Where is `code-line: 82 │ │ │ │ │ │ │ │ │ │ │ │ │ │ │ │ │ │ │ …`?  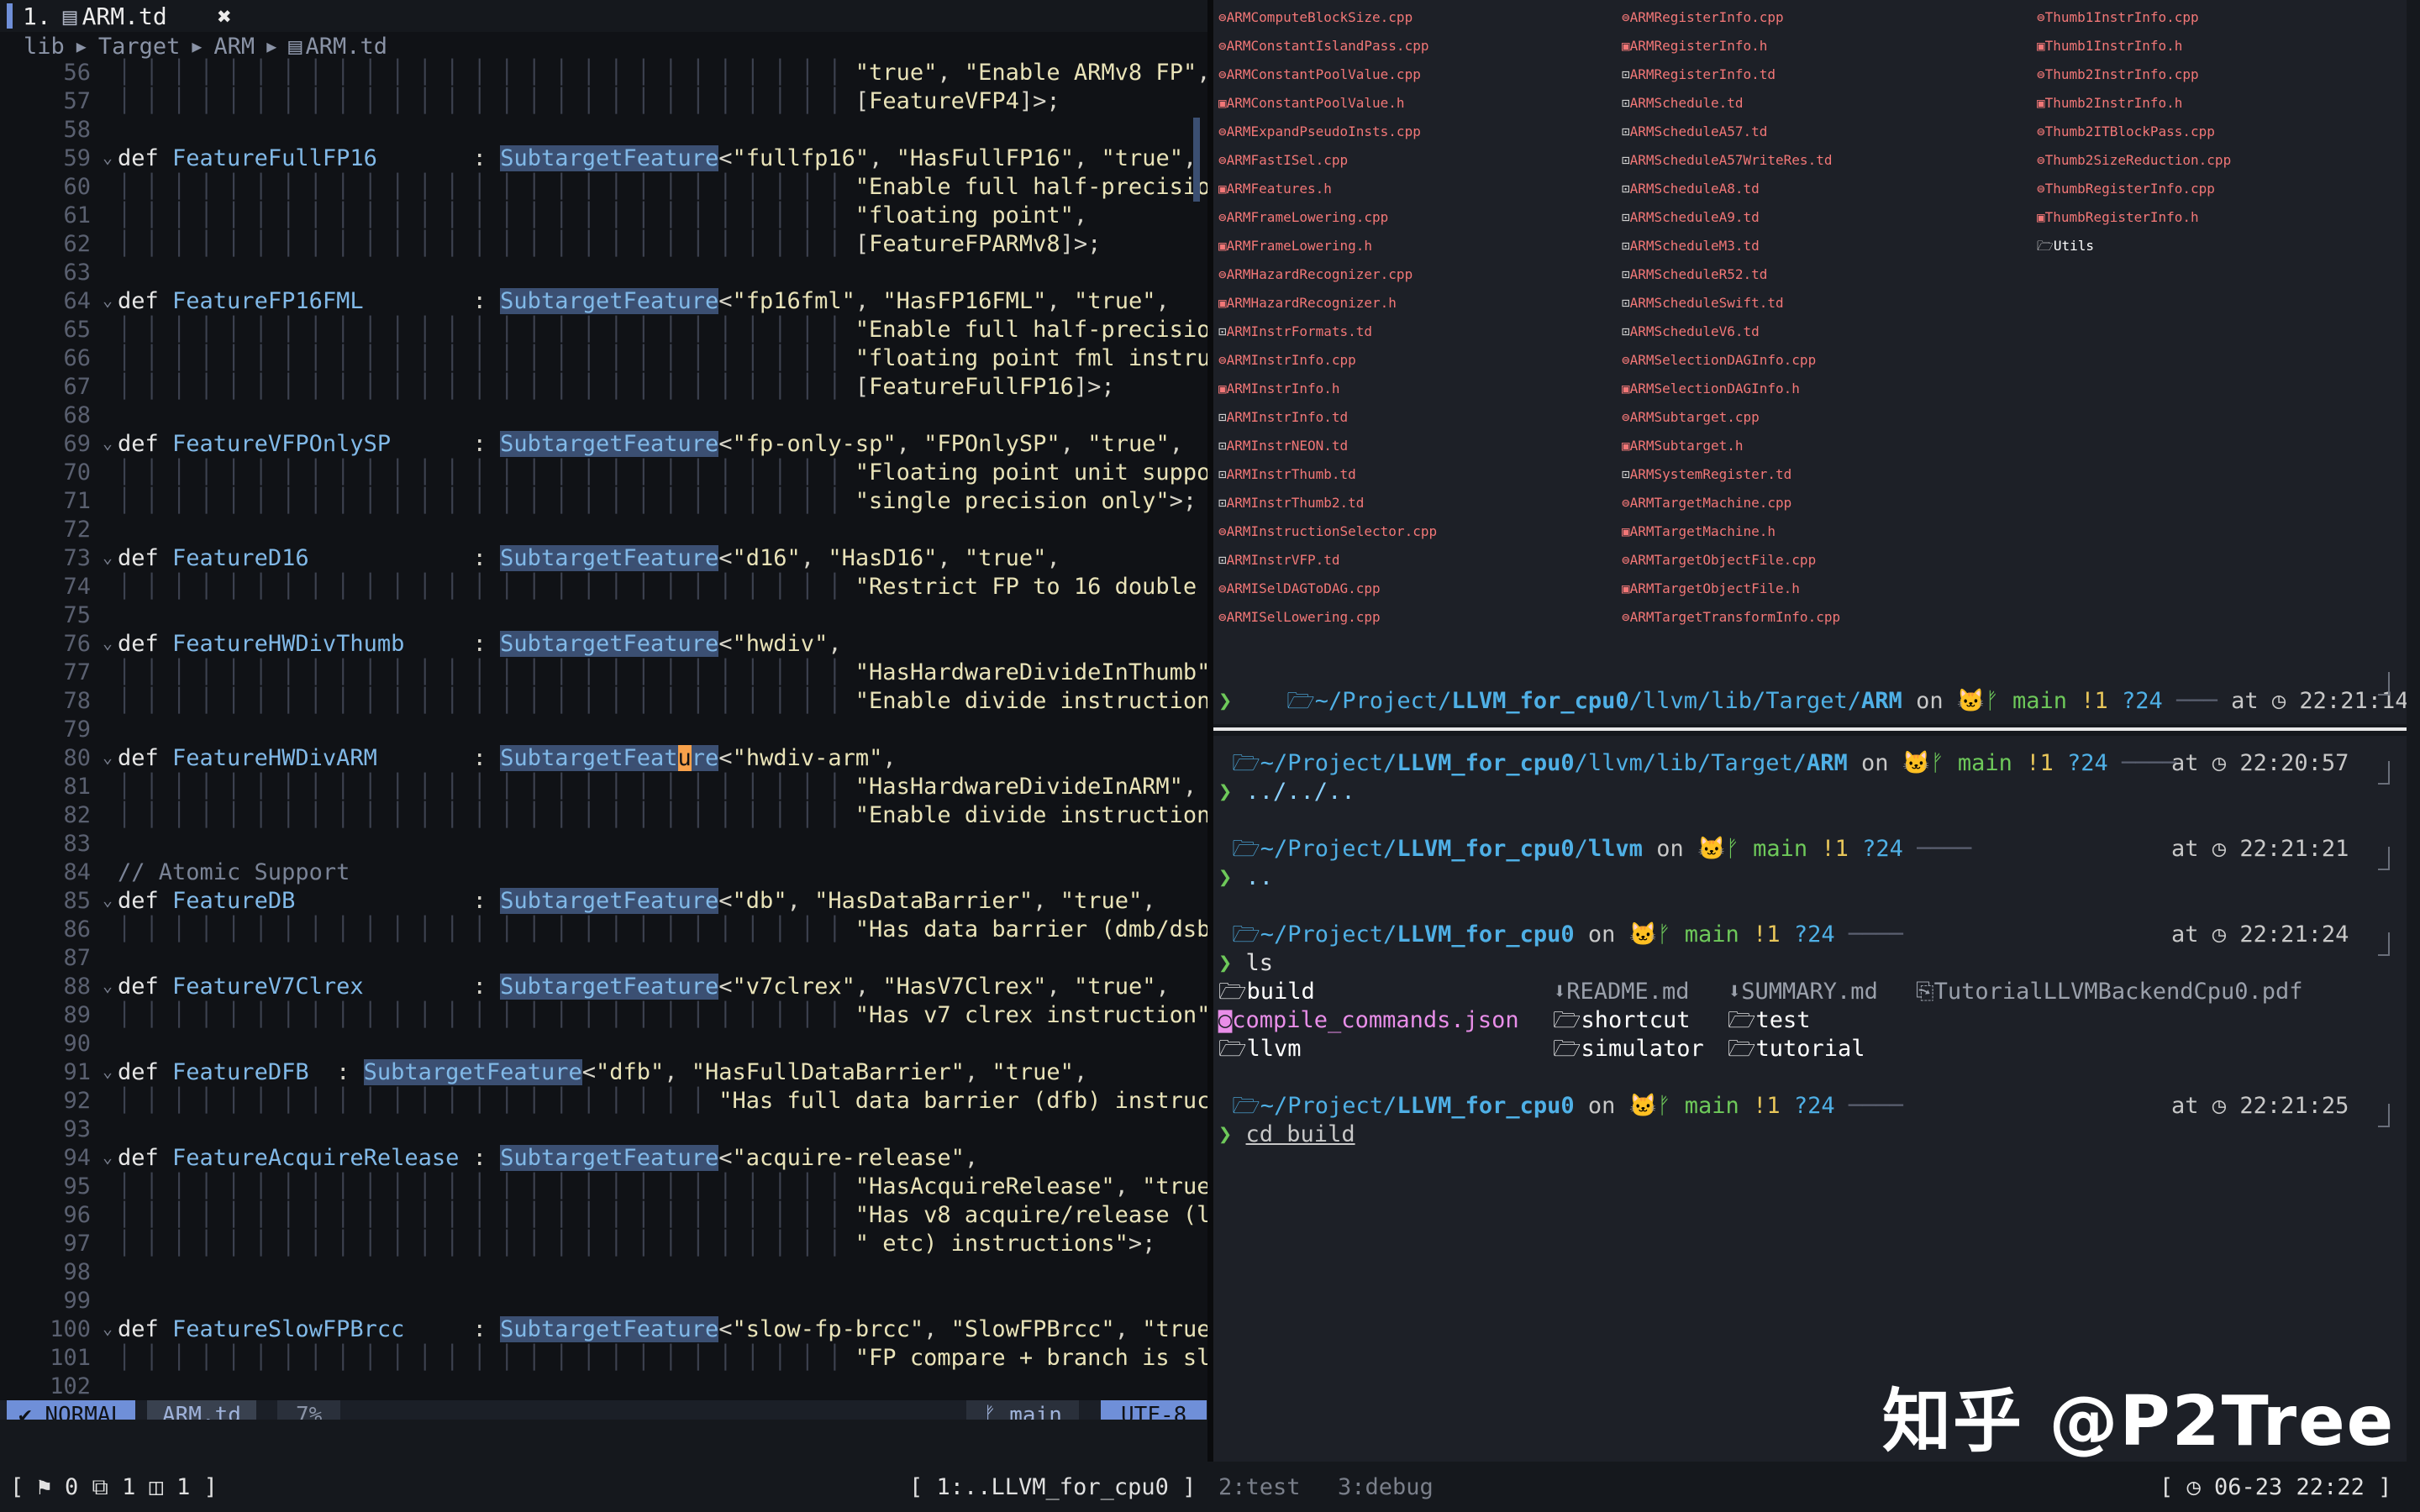
code-line: 82 │ │ │ │ │ │ │ │ │ │ │ │ │ │ │ │ │ │ │ … is located at coordinates (603, 815).